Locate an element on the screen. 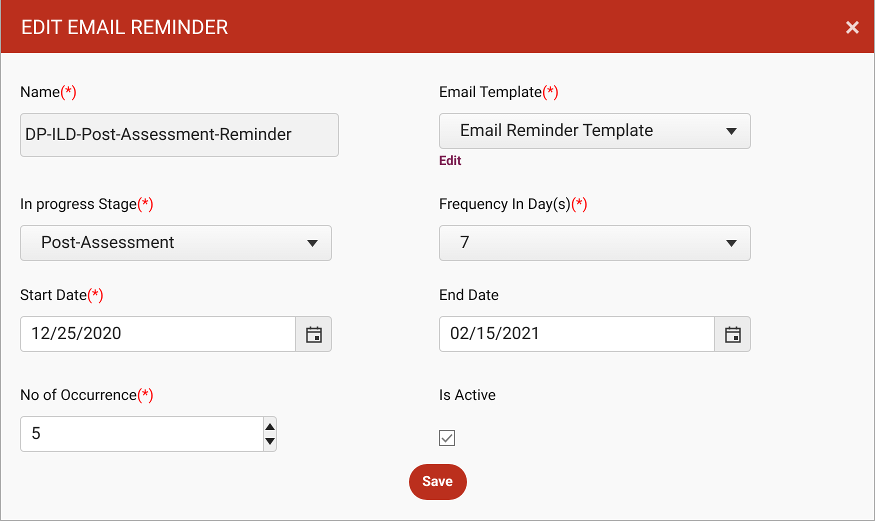 The width and height of the screenshot is (875, 521). field-label: In progress Stage(*) is located at coordinates (87, 204).